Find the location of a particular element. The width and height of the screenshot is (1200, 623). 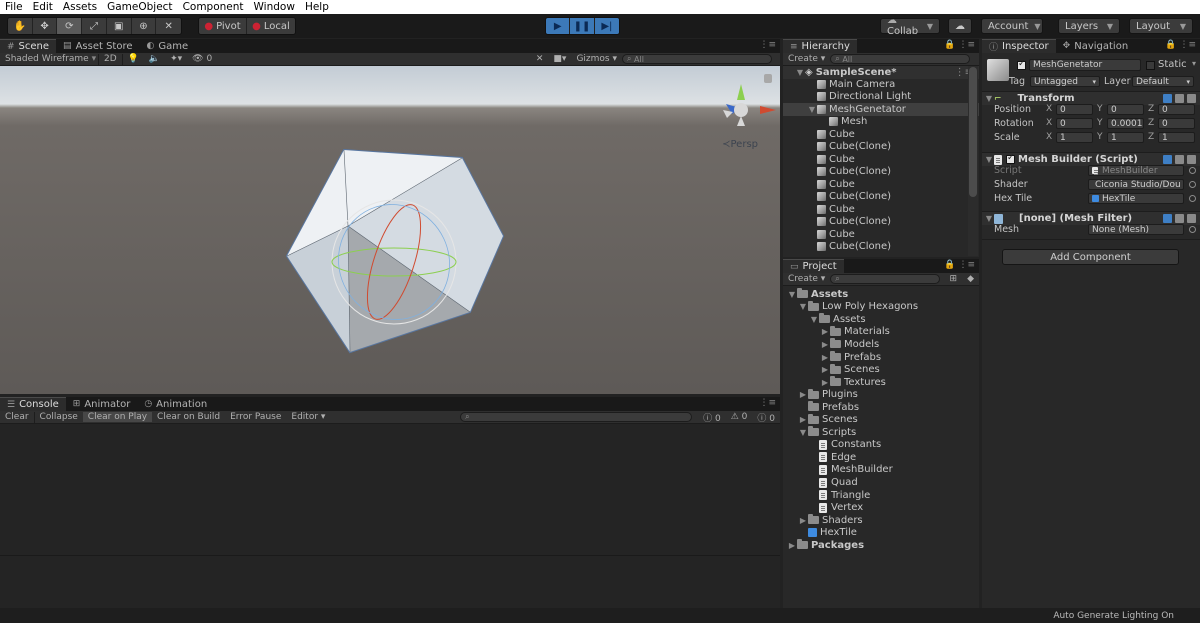

hidden-objects-toggle: 👁 0 is located at coordinates (202, 59).